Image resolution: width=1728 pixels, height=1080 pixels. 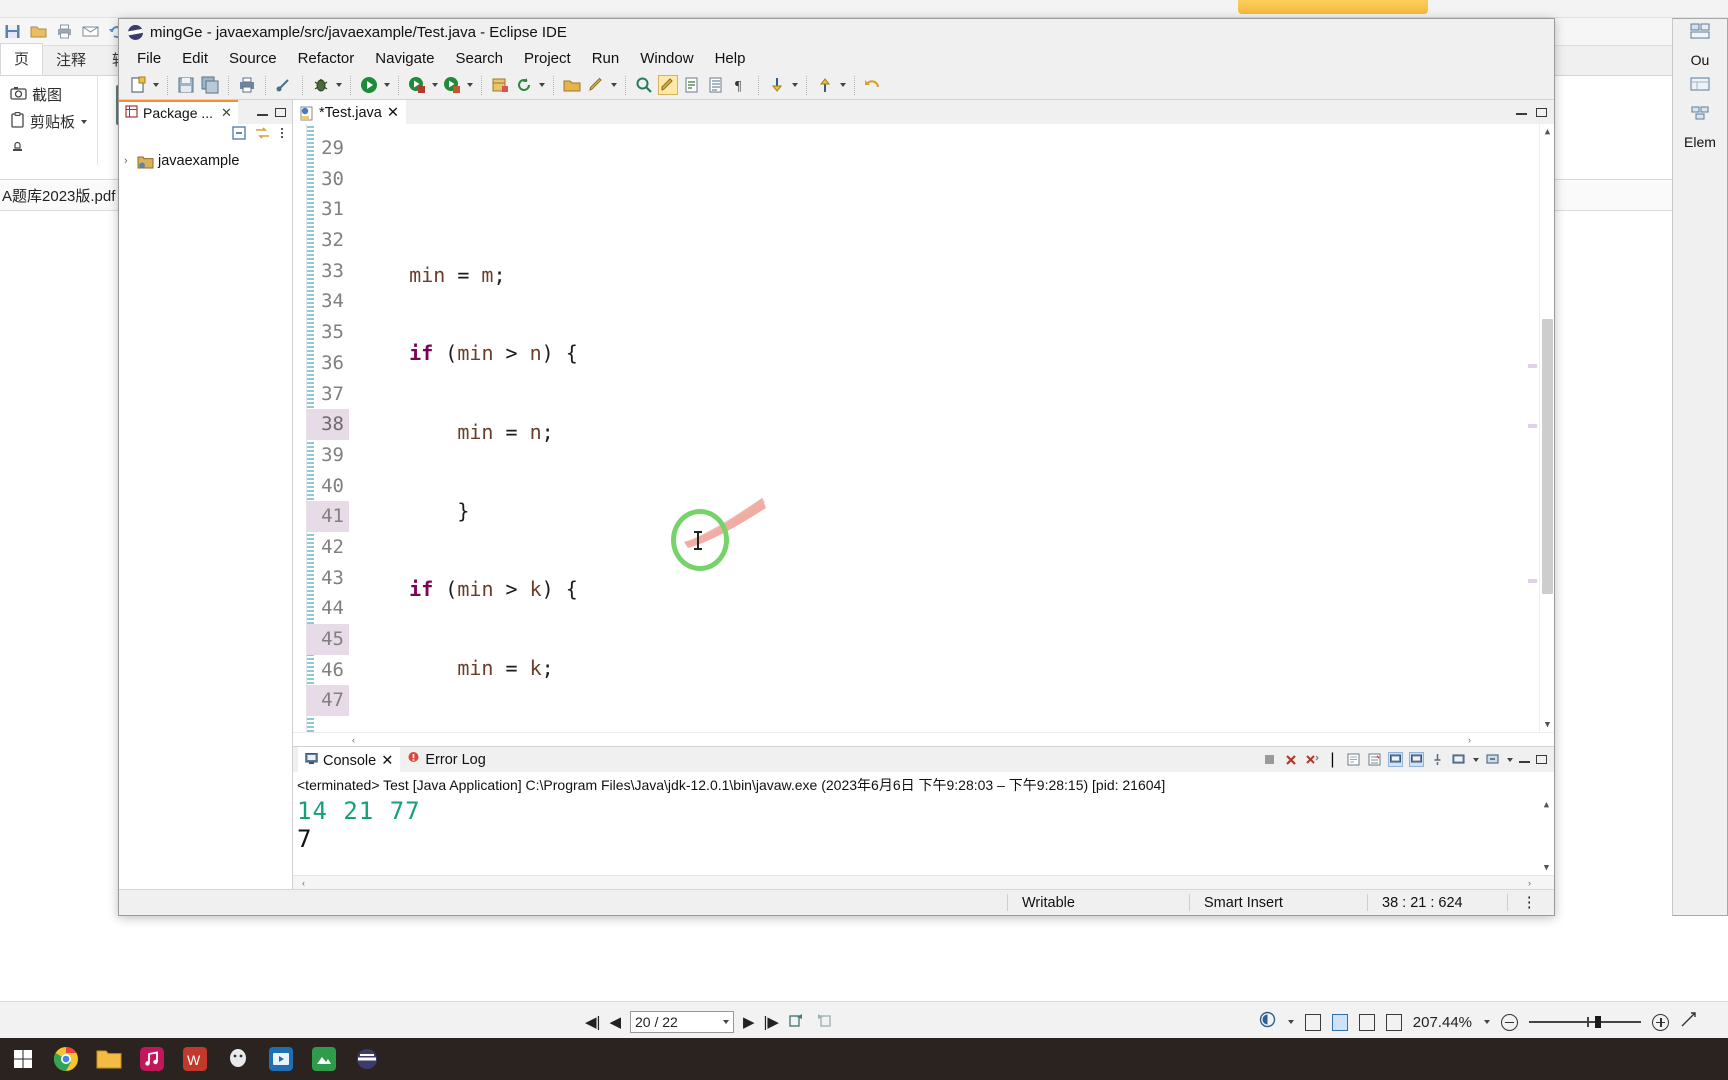 I want to click on new-wizard-icon, so click(x=138, y=85).